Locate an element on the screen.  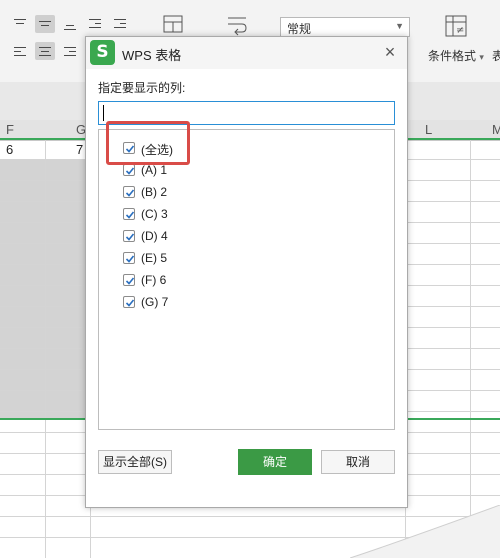
close-button: × is located at coordinates (390, 52).